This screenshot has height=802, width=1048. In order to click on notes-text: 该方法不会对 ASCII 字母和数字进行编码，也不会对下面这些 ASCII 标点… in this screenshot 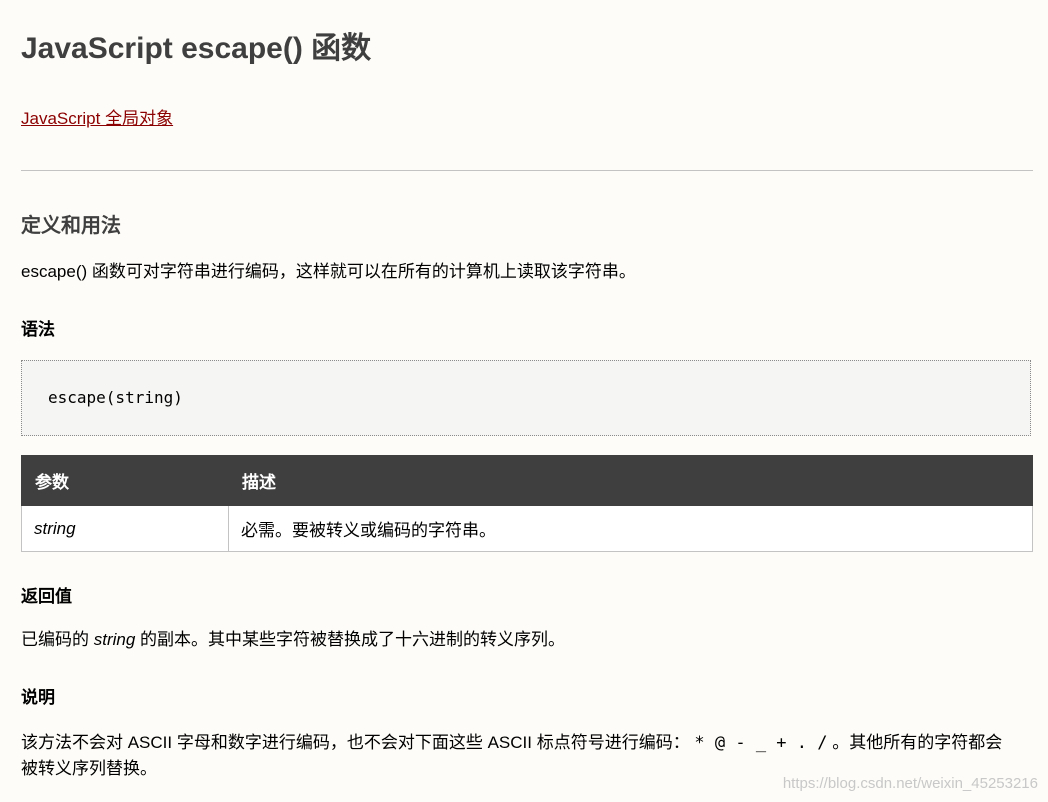, I will do `click(511, 743)`.